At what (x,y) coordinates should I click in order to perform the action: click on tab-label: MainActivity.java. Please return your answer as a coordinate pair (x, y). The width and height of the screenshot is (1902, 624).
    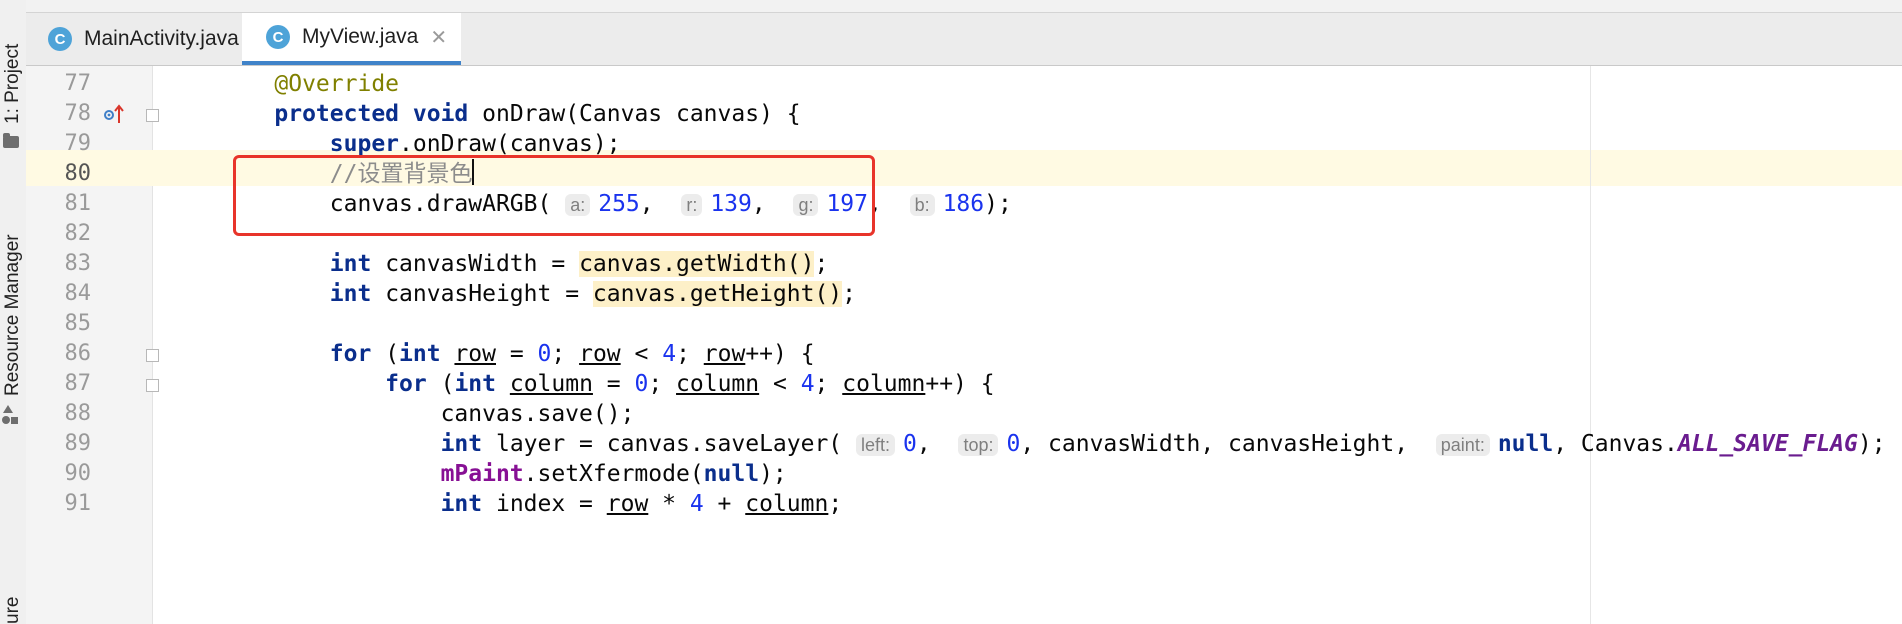
    Looking at the image, I should click on (161, 38).